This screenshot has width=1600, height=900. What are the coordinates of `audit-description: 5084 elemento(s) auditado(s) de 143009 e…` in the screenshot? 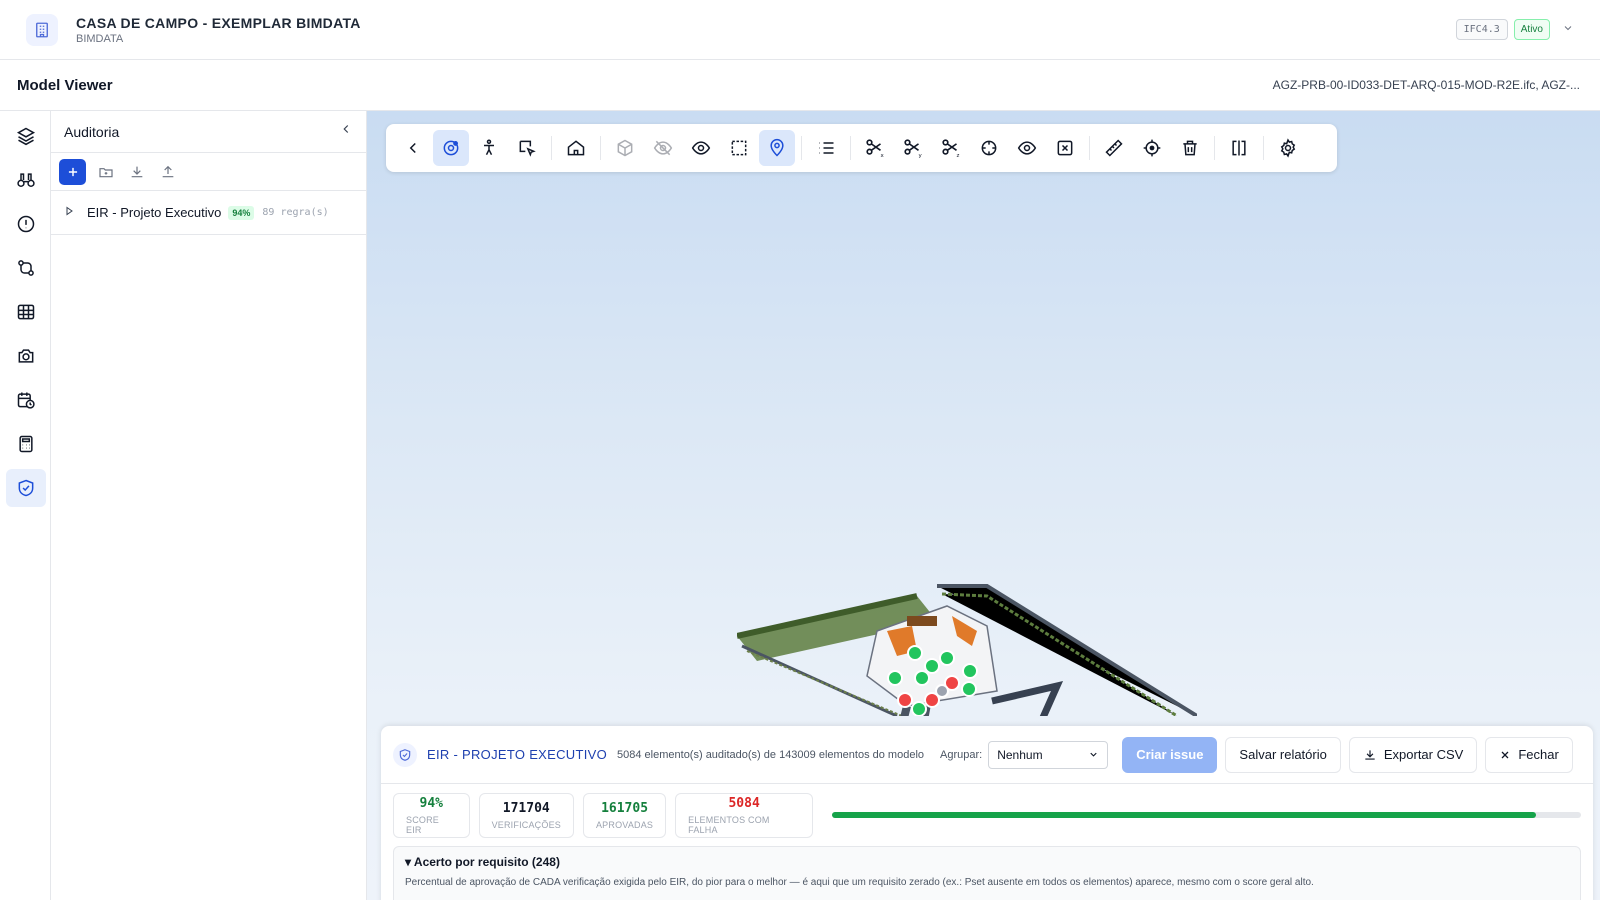 It's located at (771, 754).